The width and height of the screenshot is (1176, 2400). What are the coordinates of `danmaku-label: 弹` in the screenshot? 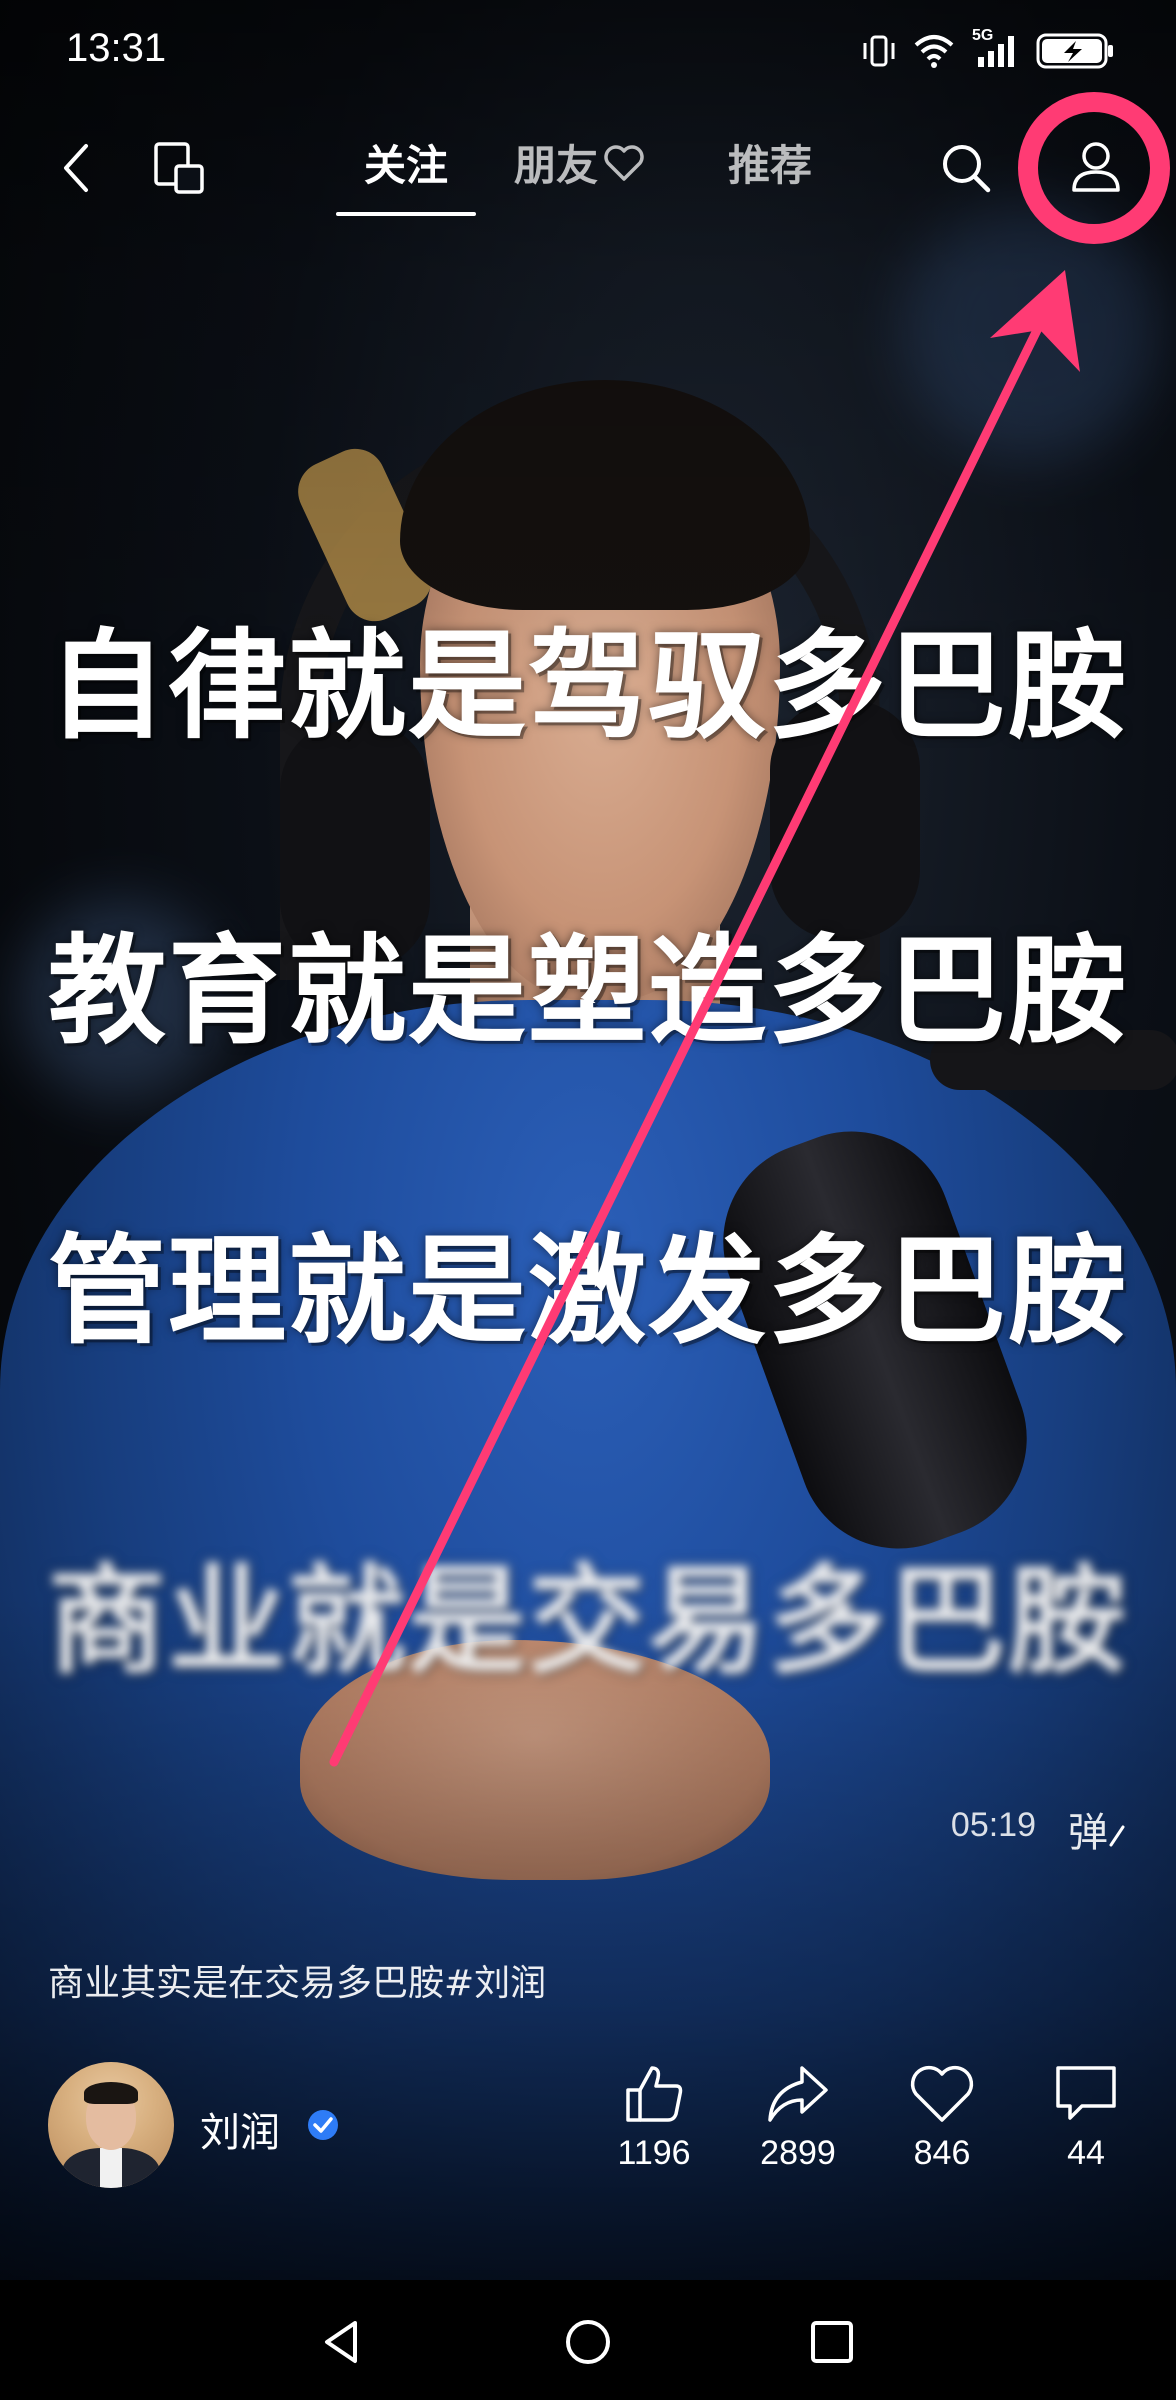 It's located at (1088, 1833).